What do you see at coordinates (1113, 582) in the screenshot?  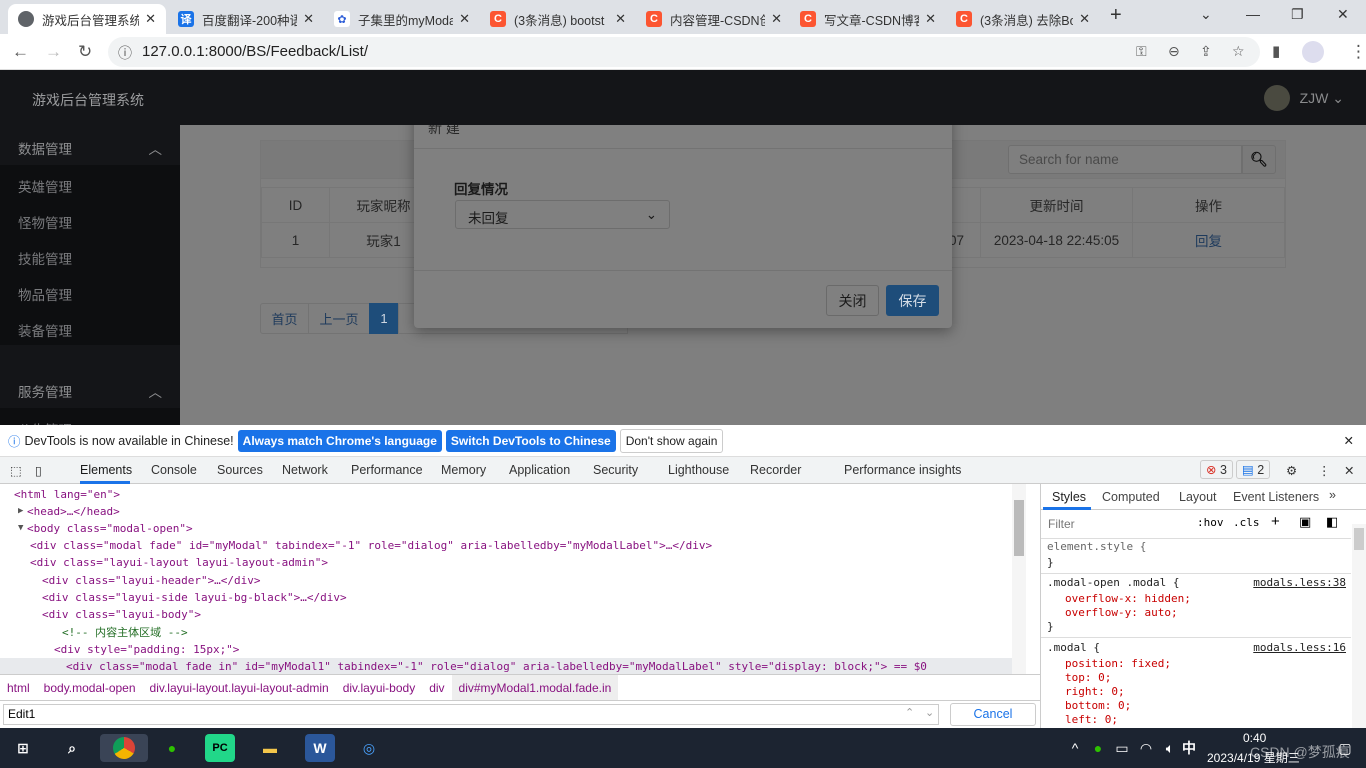 I see `rule-selector: .modal-open .modal {` at bounding box center [1113, 582].